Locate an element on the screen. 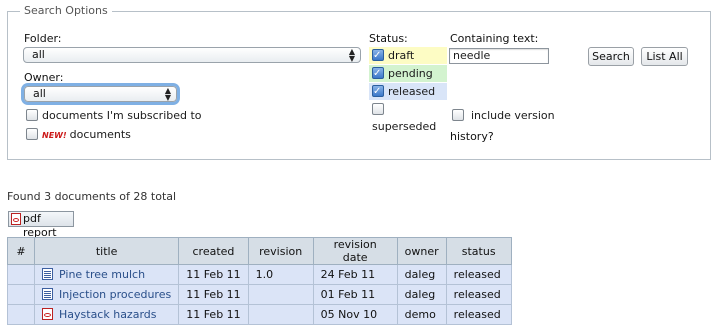  row-title-cell: Pine tree mulch is located at coordinates (106, 274).